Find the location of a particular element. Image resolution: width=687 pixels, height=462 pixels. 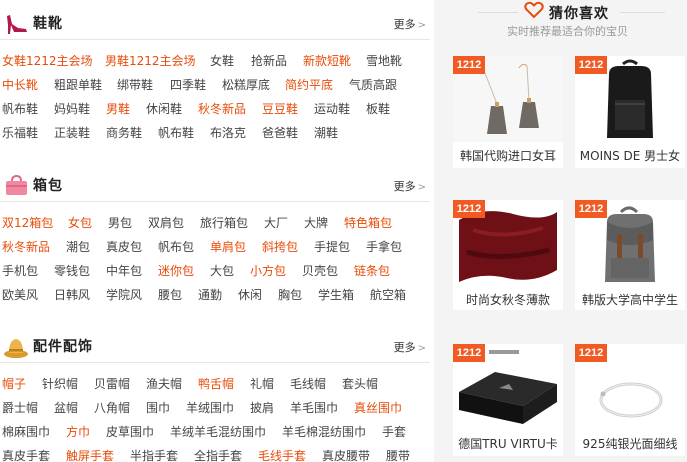

category-link: 方巾 is located at coordinates (78, 432).